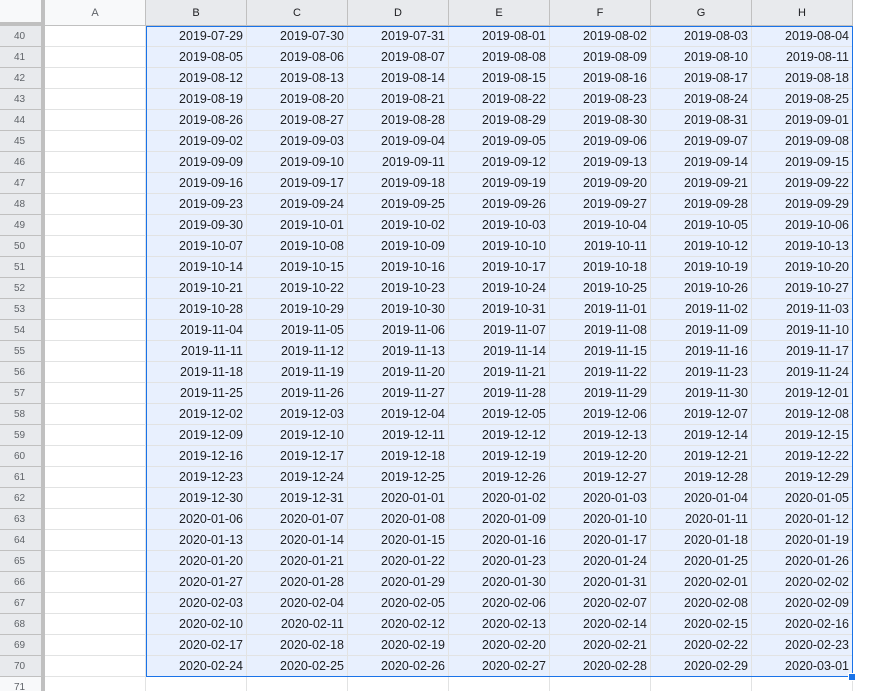  I want to click on row-header: 62, so click(22, 498).